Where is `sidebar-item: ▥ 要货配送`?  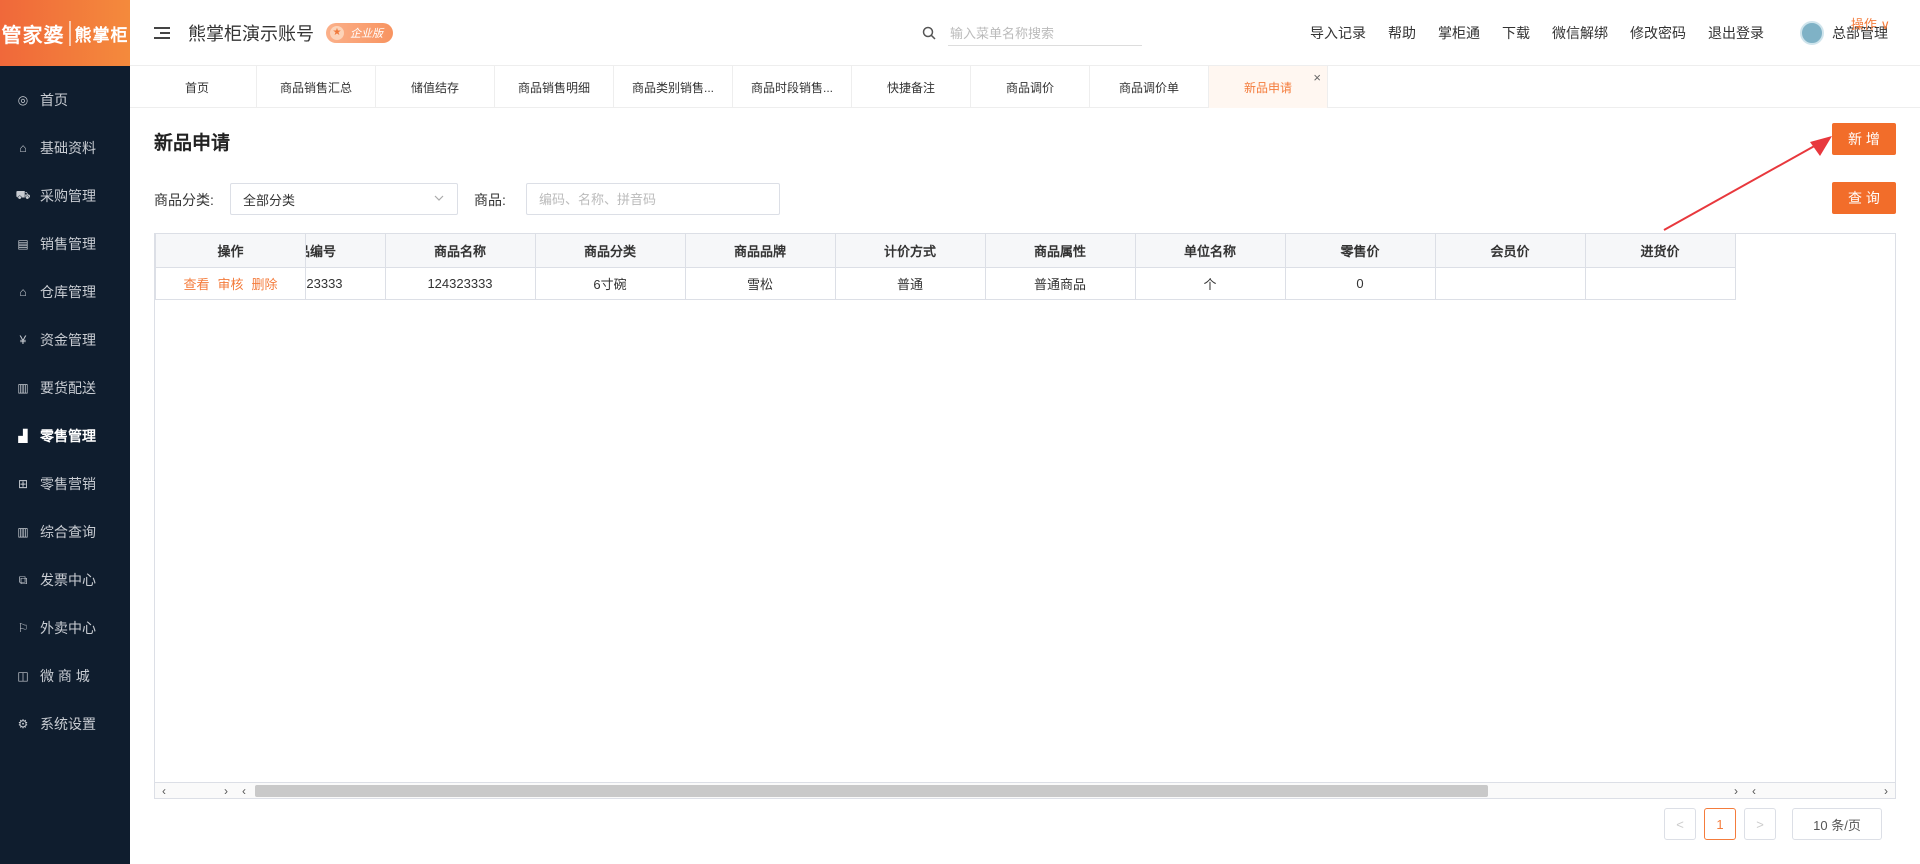
sidebar-item: ▥ 要货配送 is located at coordinates (65, 388).